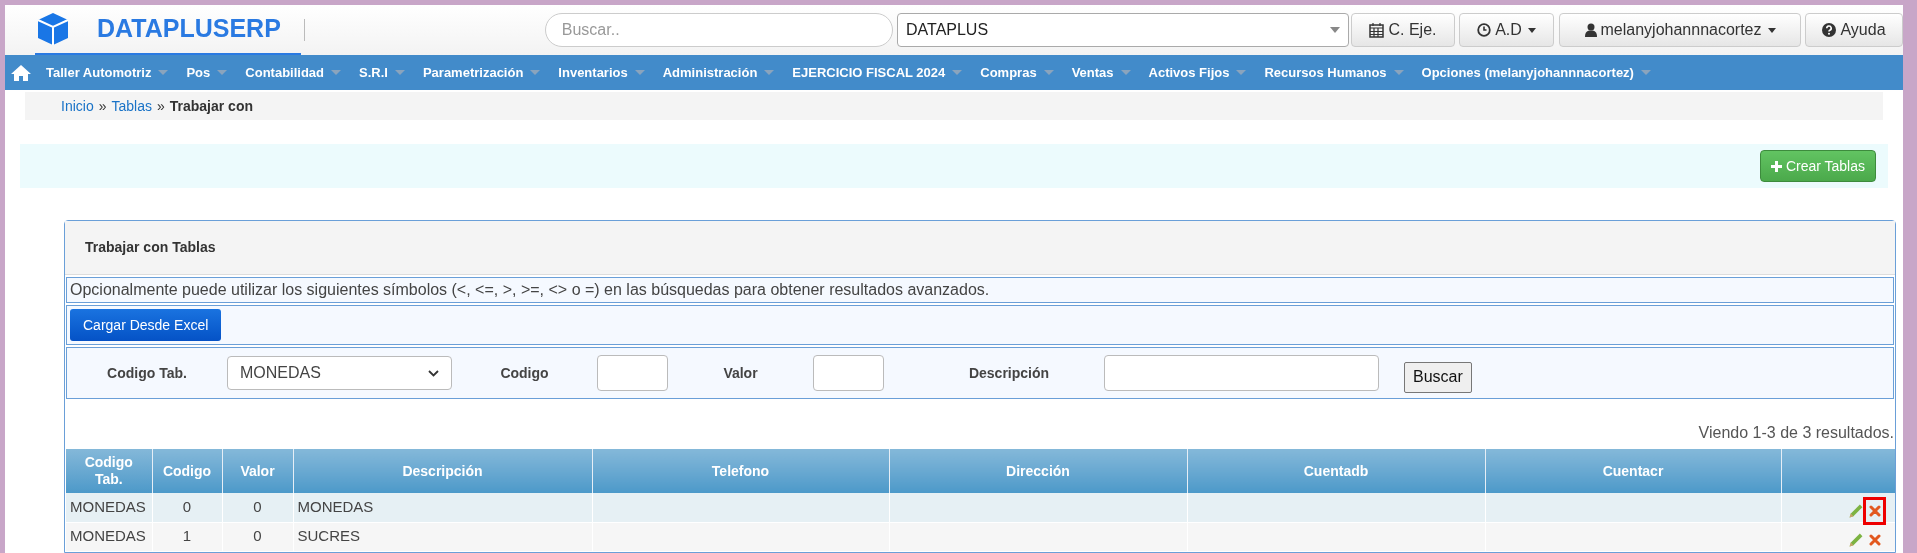 This screenshot has height=553, width=1917. Describe the element at coordinates (1438, 377) in the screenshot. I see `search-button: Buscar` at that location.